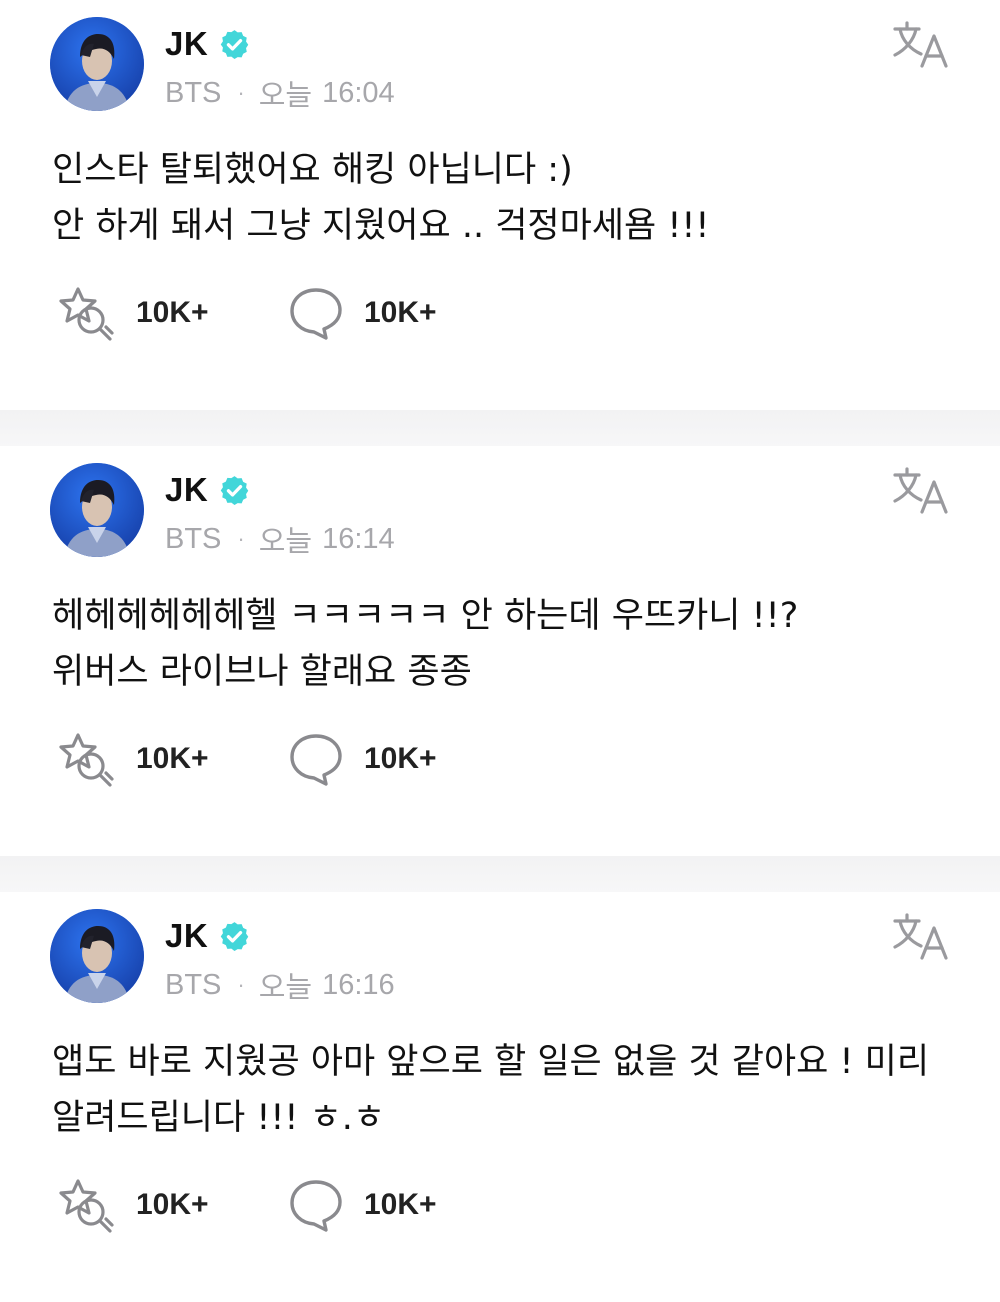  I want to click on timestamp: 16:16, so click(358, 984).